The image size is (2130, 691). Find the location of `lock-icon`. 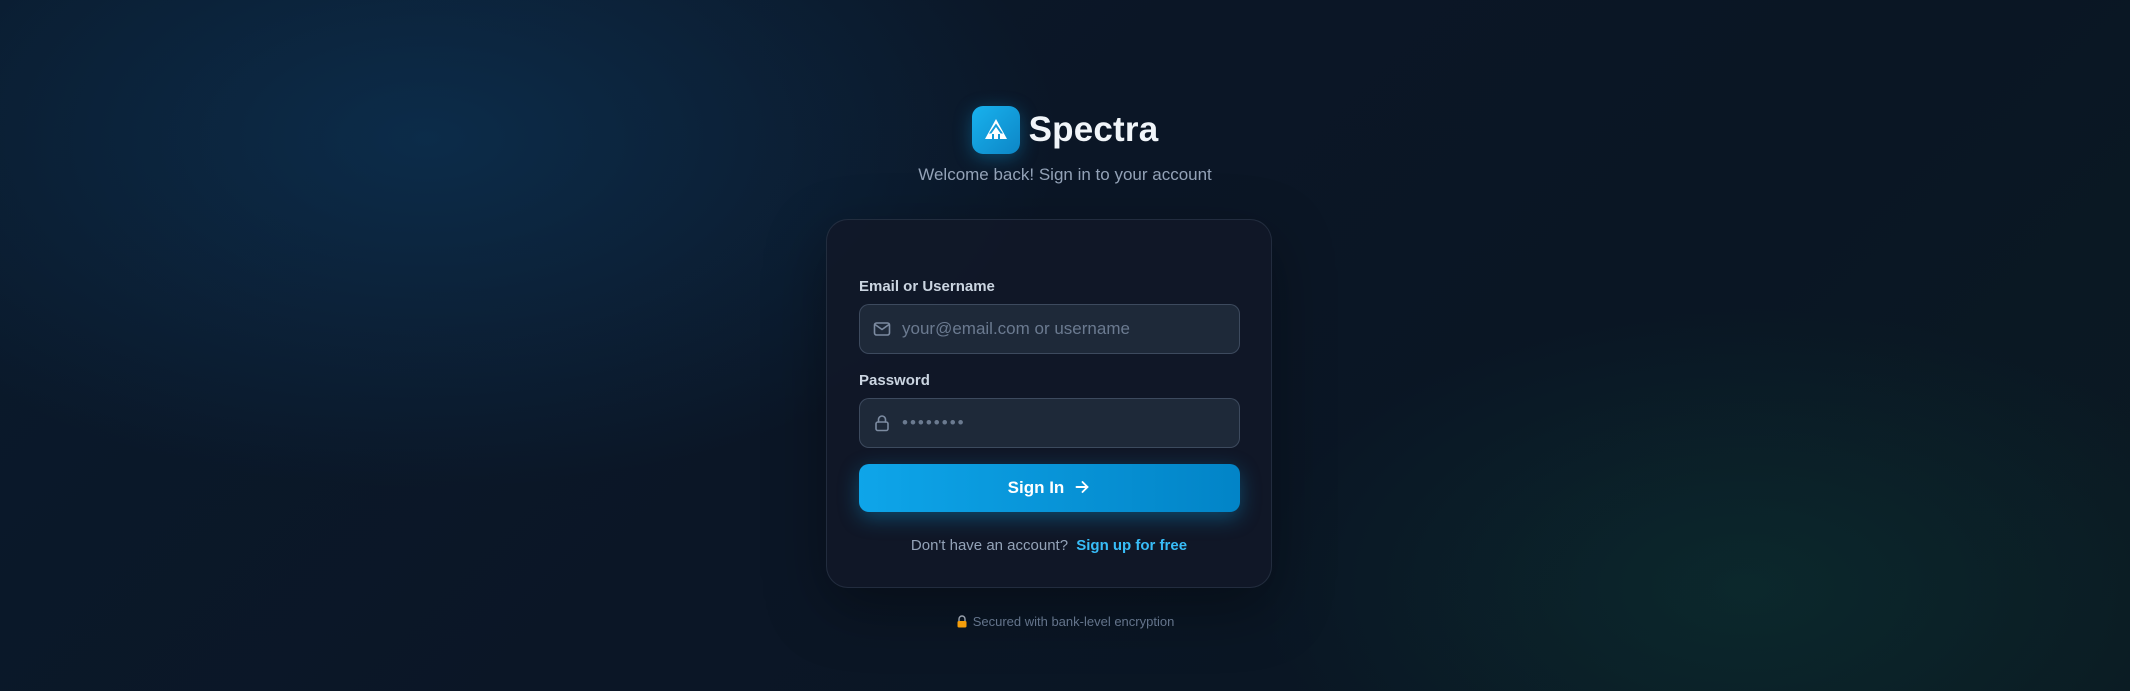

lock-icon is located at coordinates (882, 423).